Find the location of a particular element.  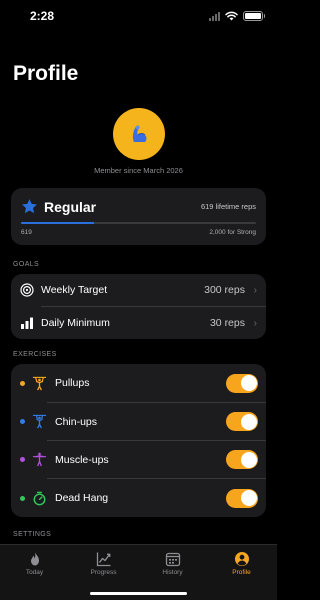

tab-label: History is located at coordinates (172, 572).